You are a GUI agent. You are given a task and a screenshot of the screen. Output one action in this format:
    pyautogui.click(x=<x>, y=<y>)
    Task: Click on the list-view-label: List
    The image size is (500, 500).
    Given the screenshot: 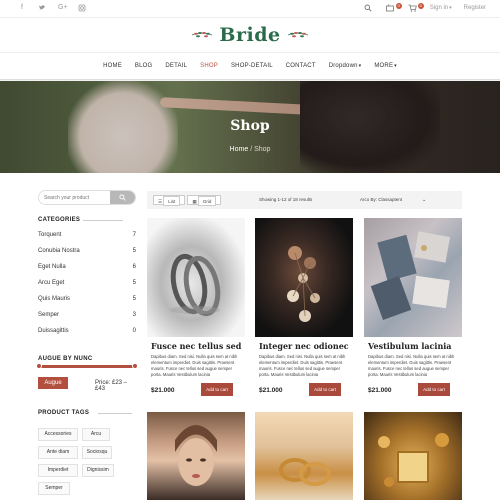 What is the action you would take?
    pyautogui.click(x=172, y=201)
    